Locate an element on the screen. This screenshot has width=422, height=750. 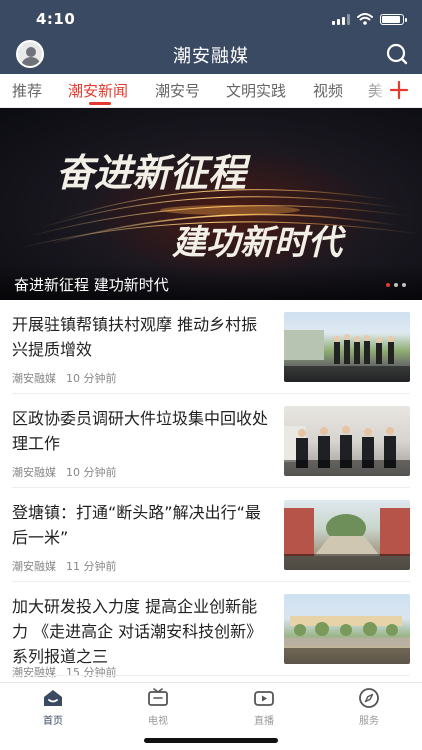
nav-item-services: 服务 is located at coordinates (369, 707).